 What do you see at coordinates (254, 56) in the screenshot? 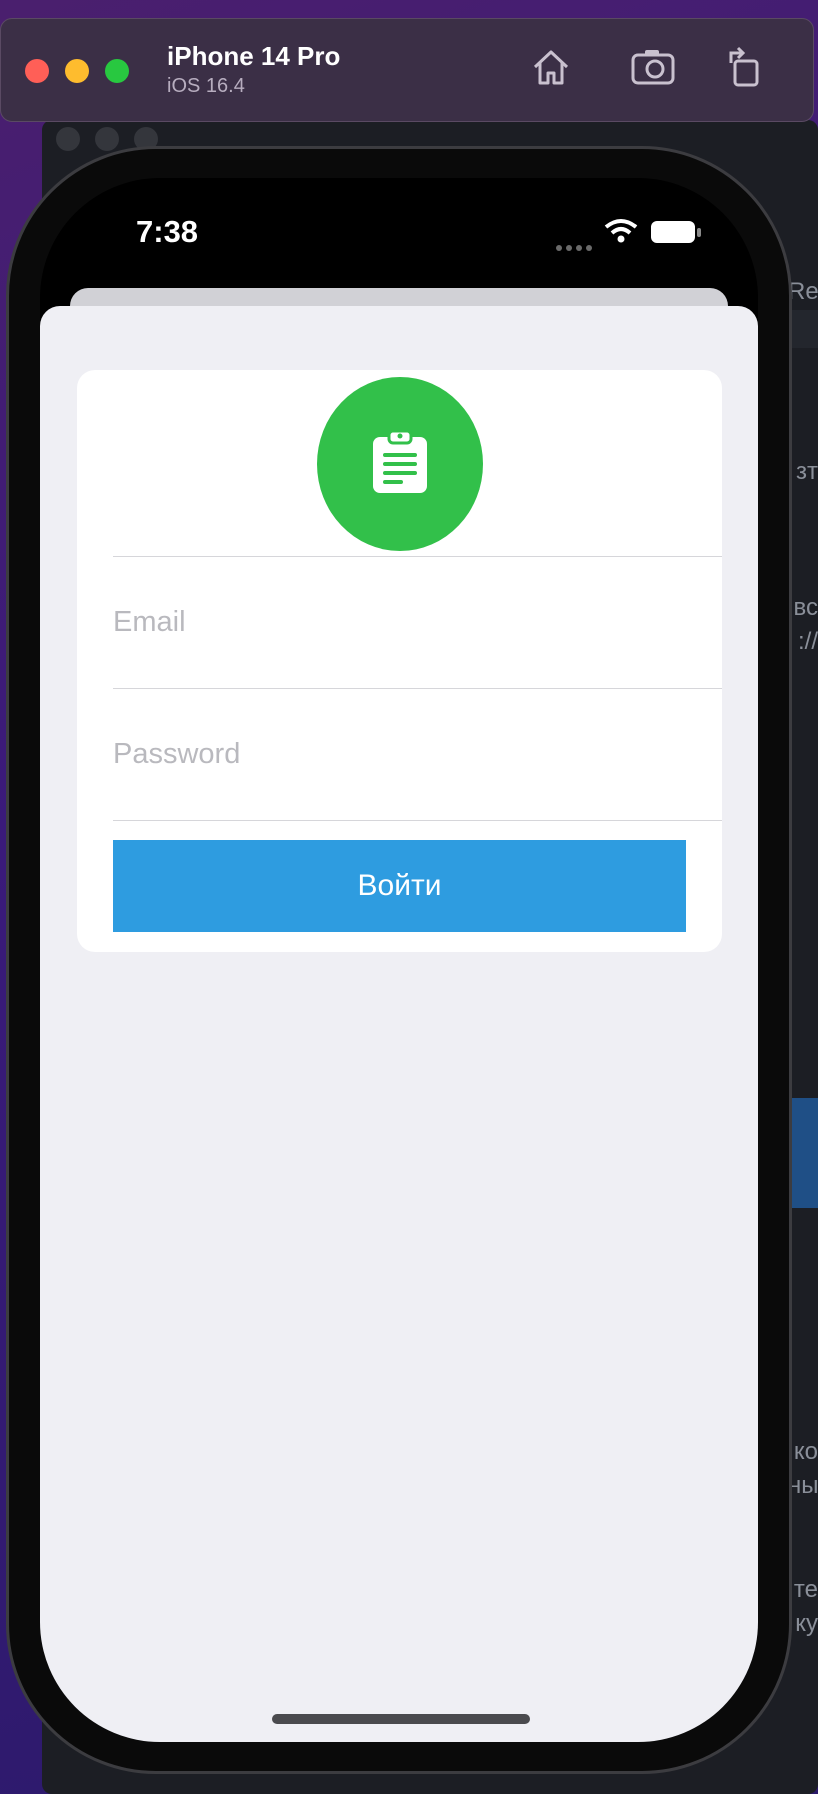
I see `simulator-device-name: iPhone 14 Pro` at bounding box center [254, 56].